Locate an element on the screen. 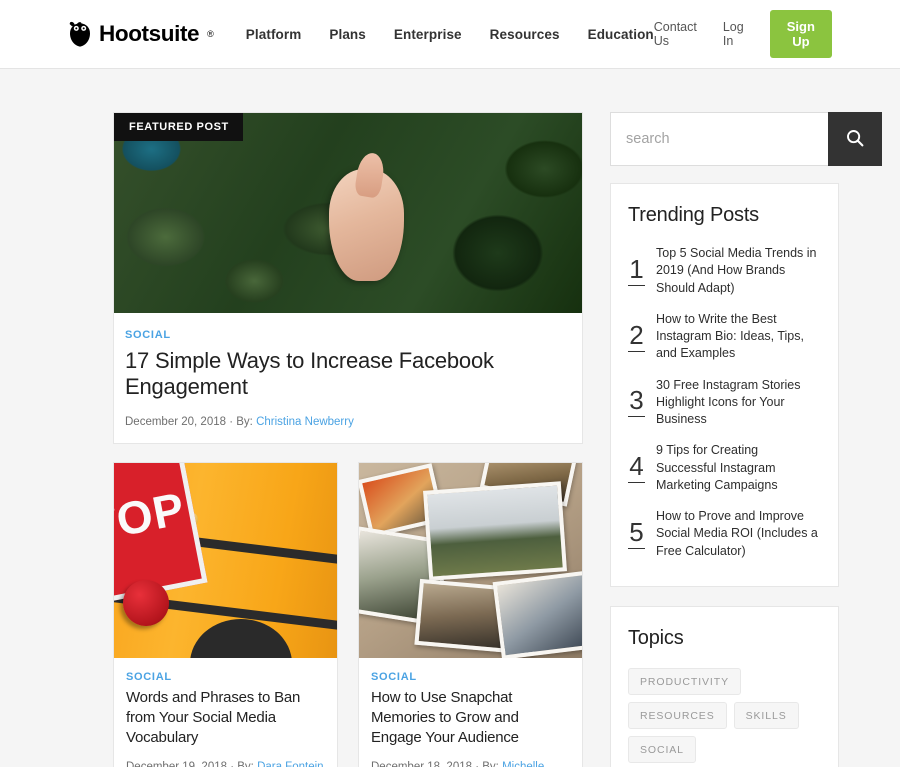  trending-rank-3: 3 is located at coordinates (636, 401).